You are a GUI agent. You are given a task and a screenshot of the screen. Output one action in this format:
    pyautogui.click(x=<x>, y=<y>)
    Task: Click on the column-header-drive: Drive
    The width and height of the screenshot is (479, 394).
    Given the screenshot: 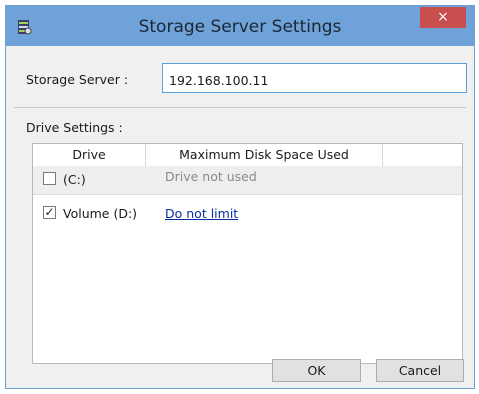 What is the action you would take?
    pyautogui.click(x=89, y=155)
    